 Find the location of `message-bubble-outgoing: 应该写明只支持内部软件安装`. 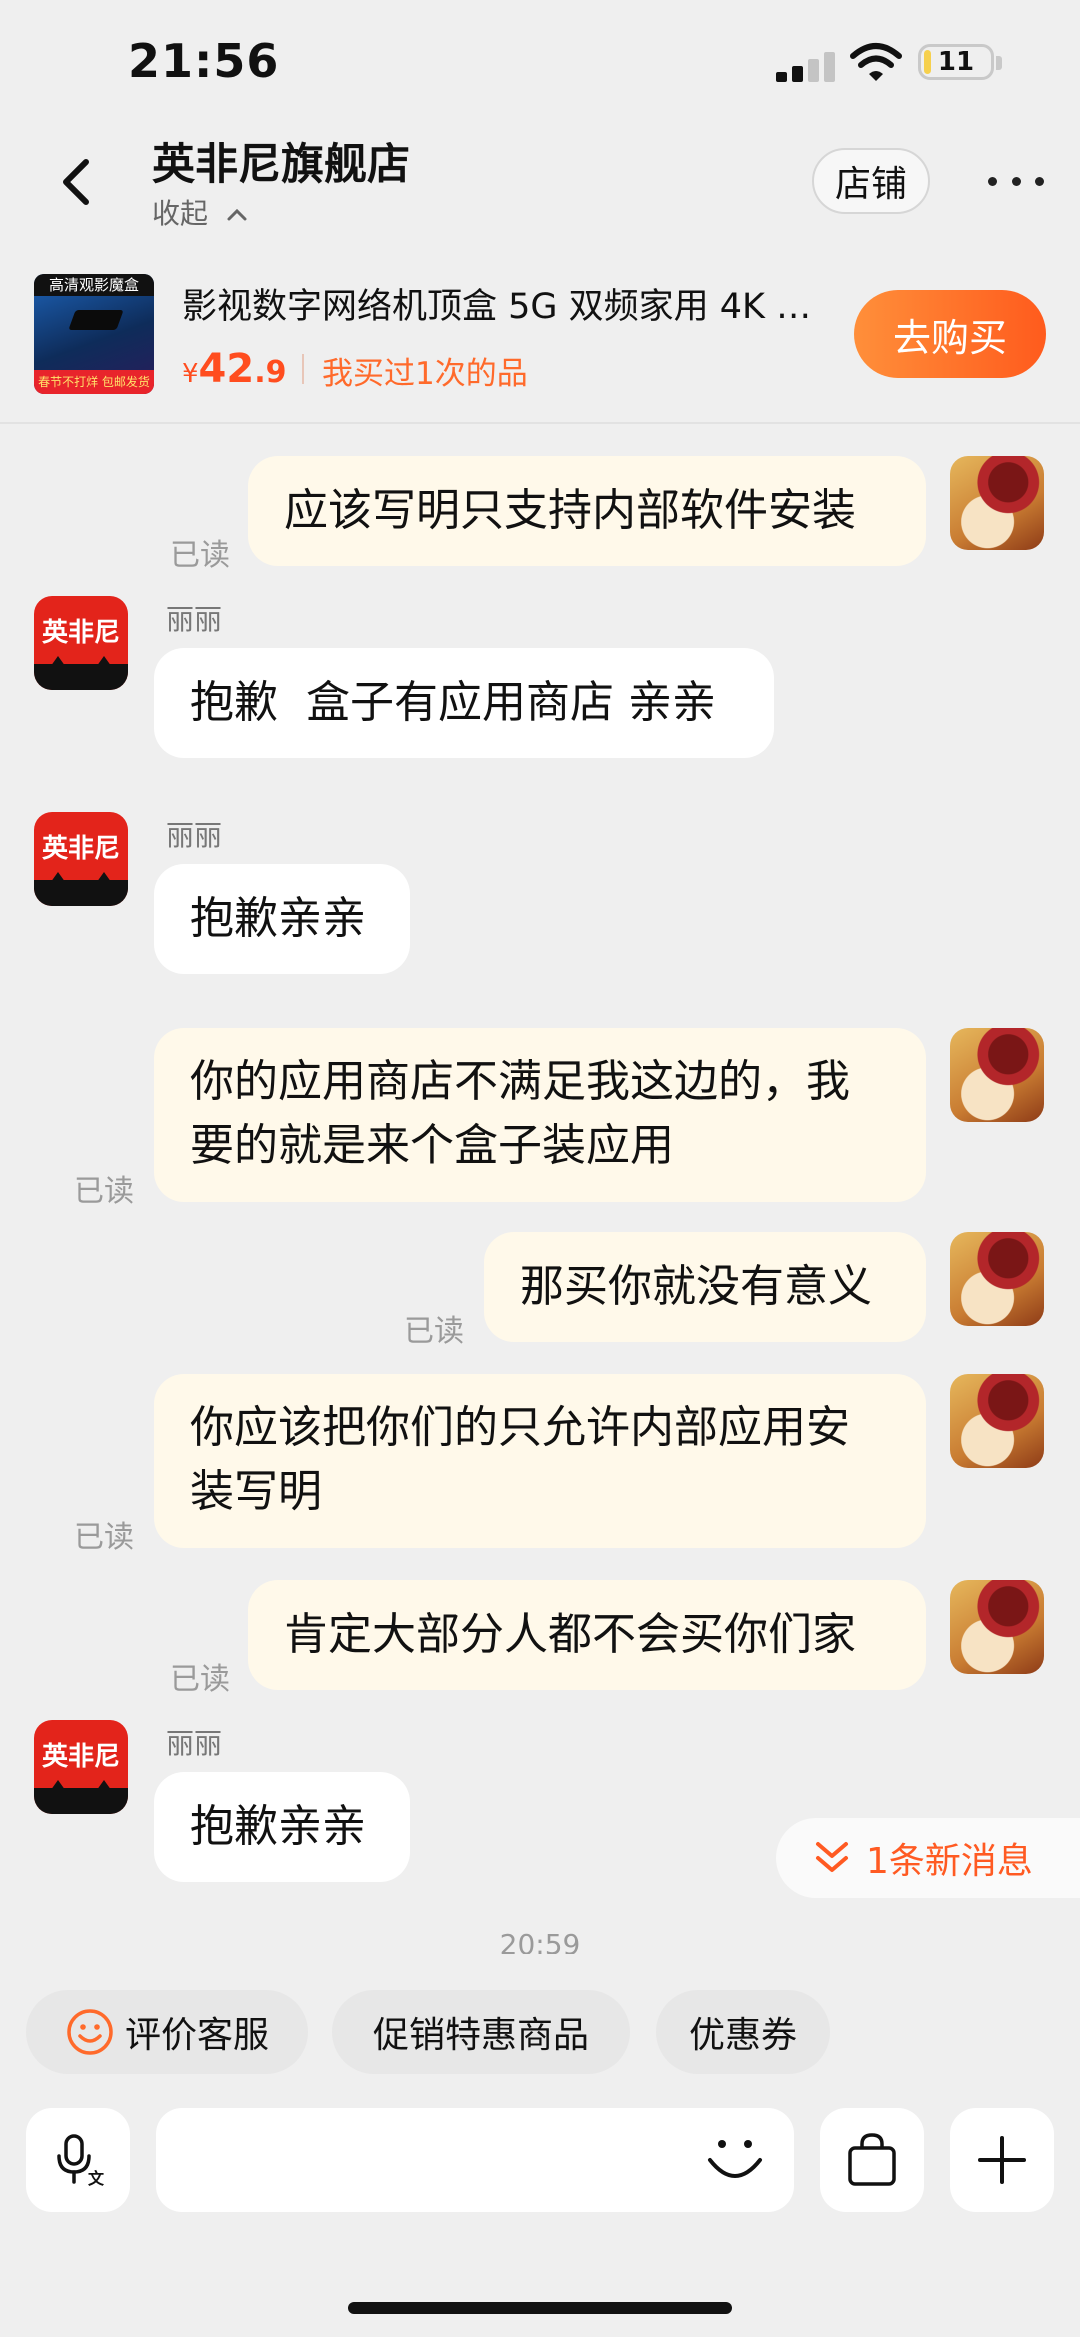

message-bubble-outgoing: 应该写明只支持内部软件安装 is located at coordinates (587, 511).